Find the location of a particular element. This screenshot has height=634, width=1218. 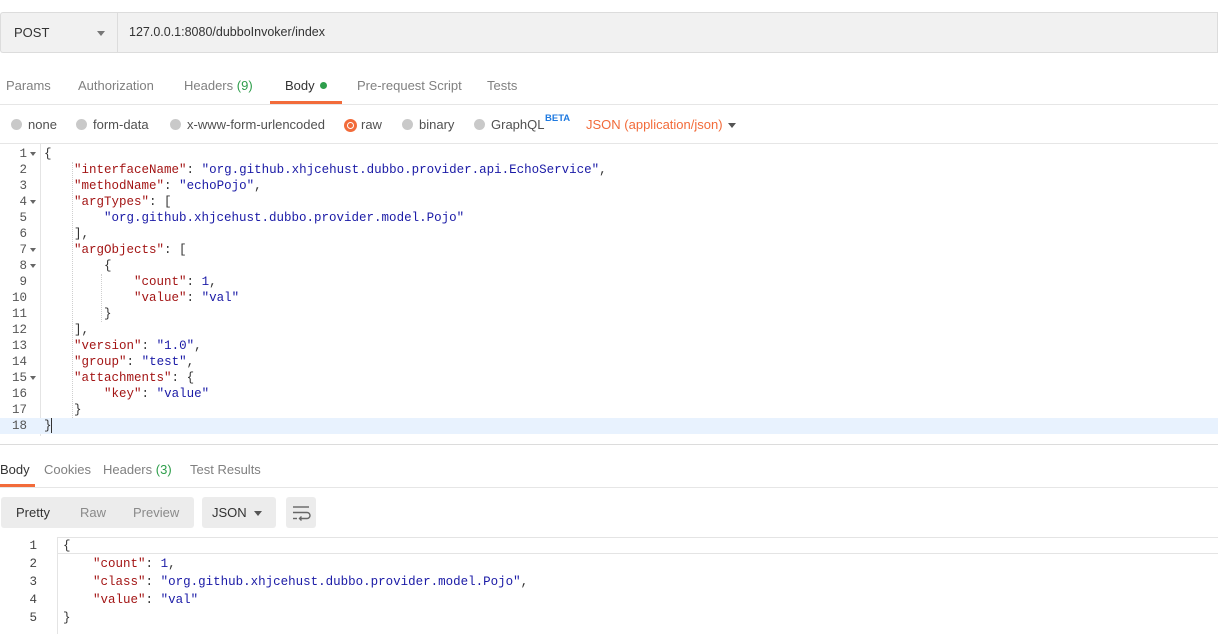

radio-urlencoded is located at coordinates (175, 124).